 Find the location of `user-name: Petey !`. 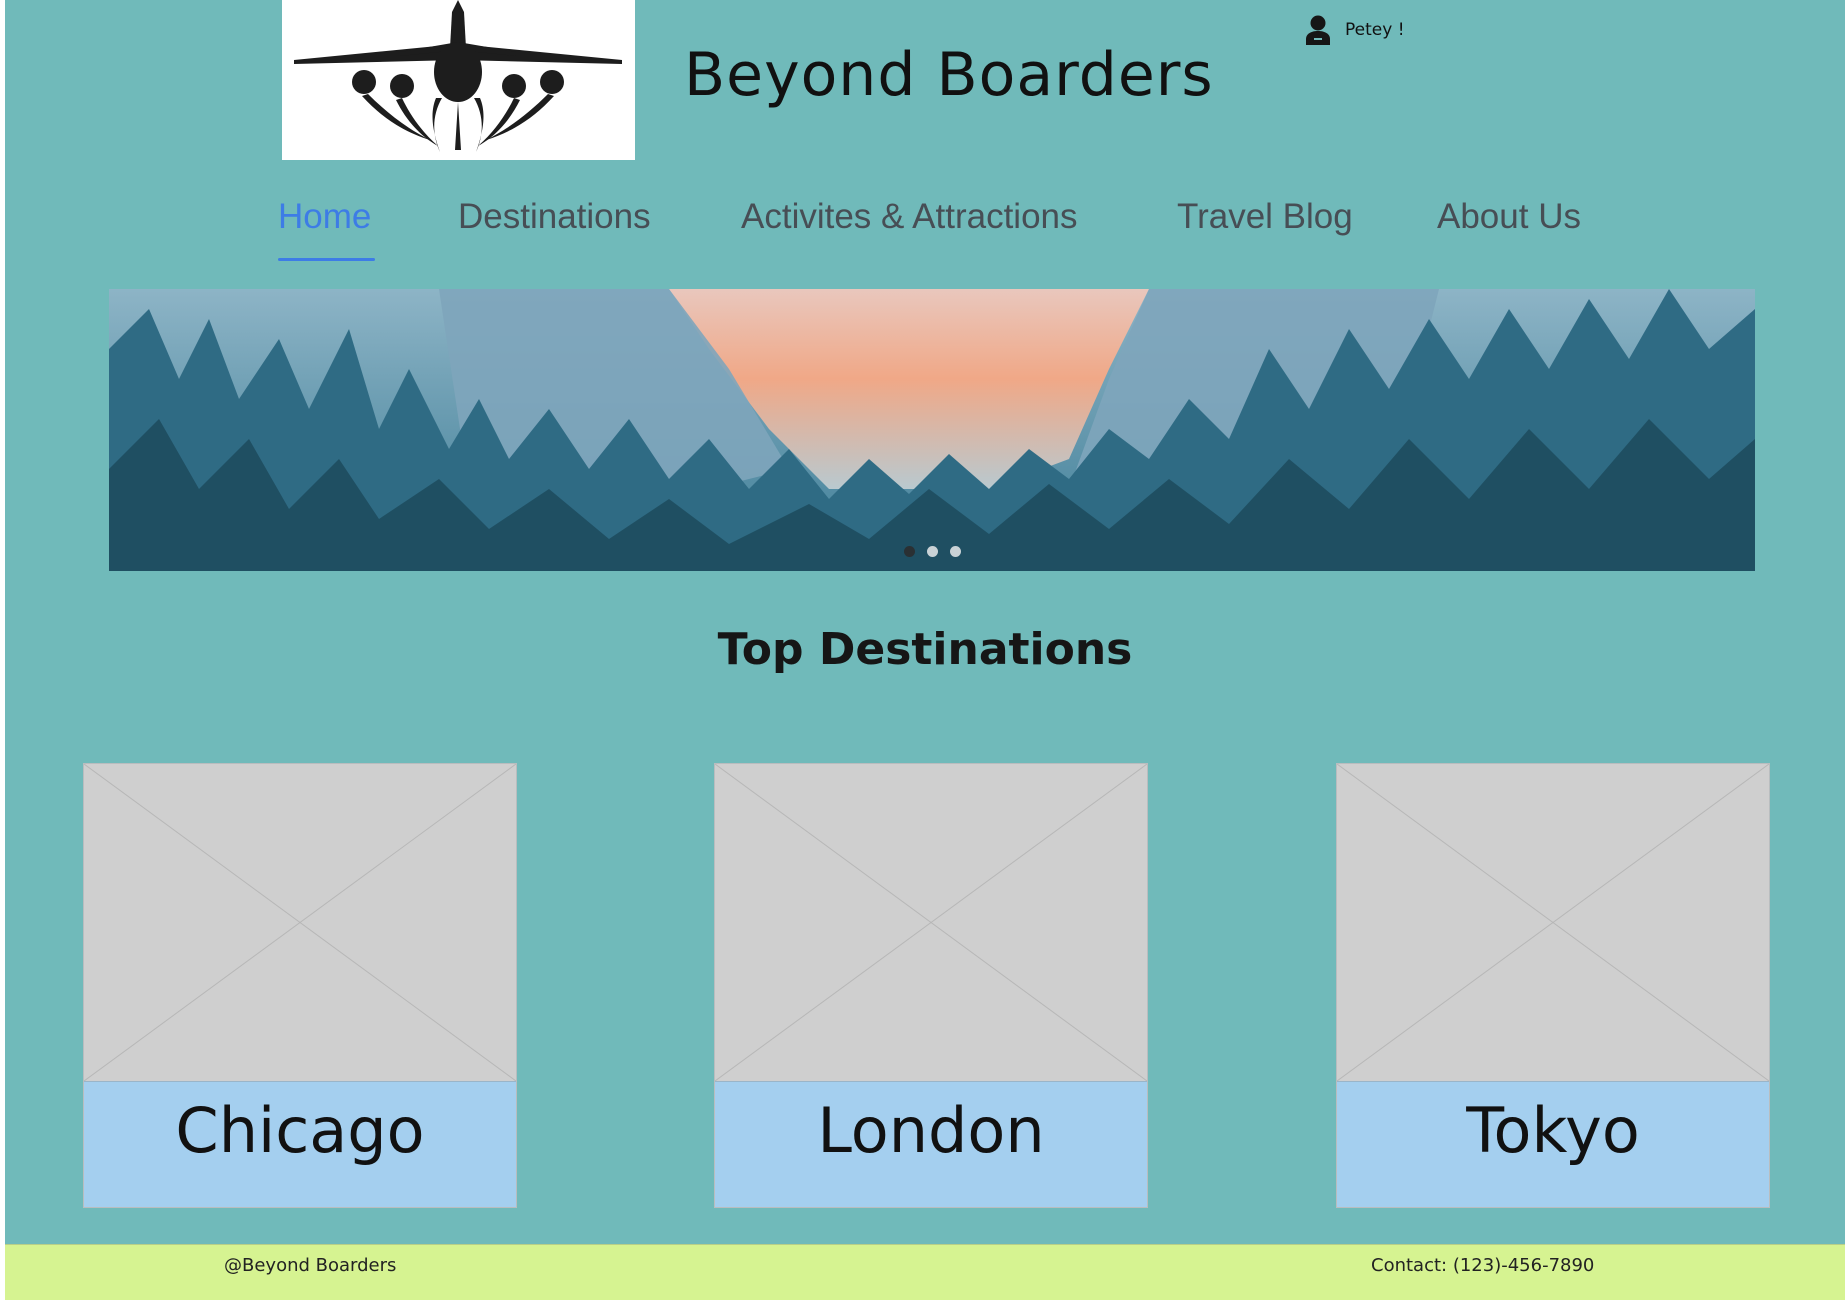

user-name: Petey ! is located at coordinates (1375, 30).